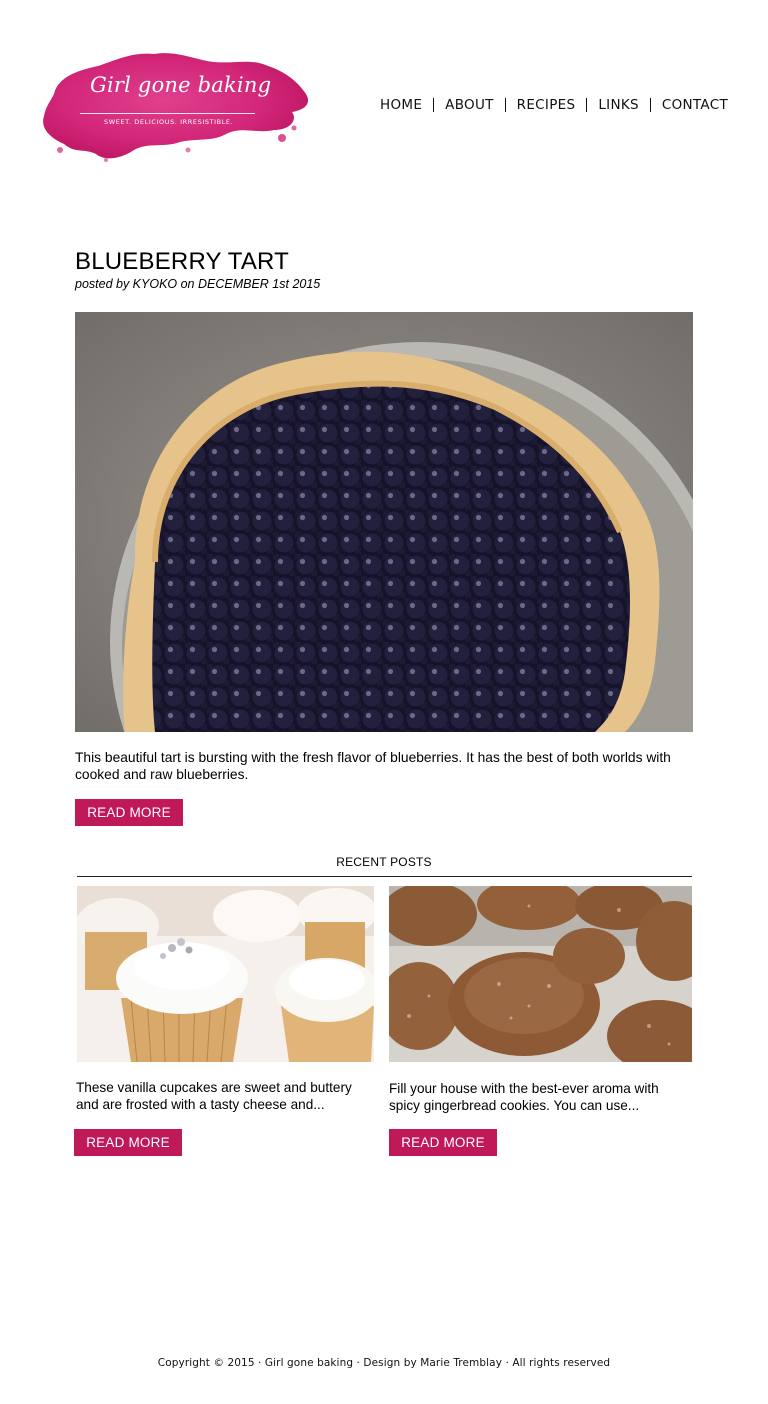 Image resolution: width=768 pixels, height=1404 pixels. I want to click on recent-posts-heading: RECENT POSTS, so click(384, 862).